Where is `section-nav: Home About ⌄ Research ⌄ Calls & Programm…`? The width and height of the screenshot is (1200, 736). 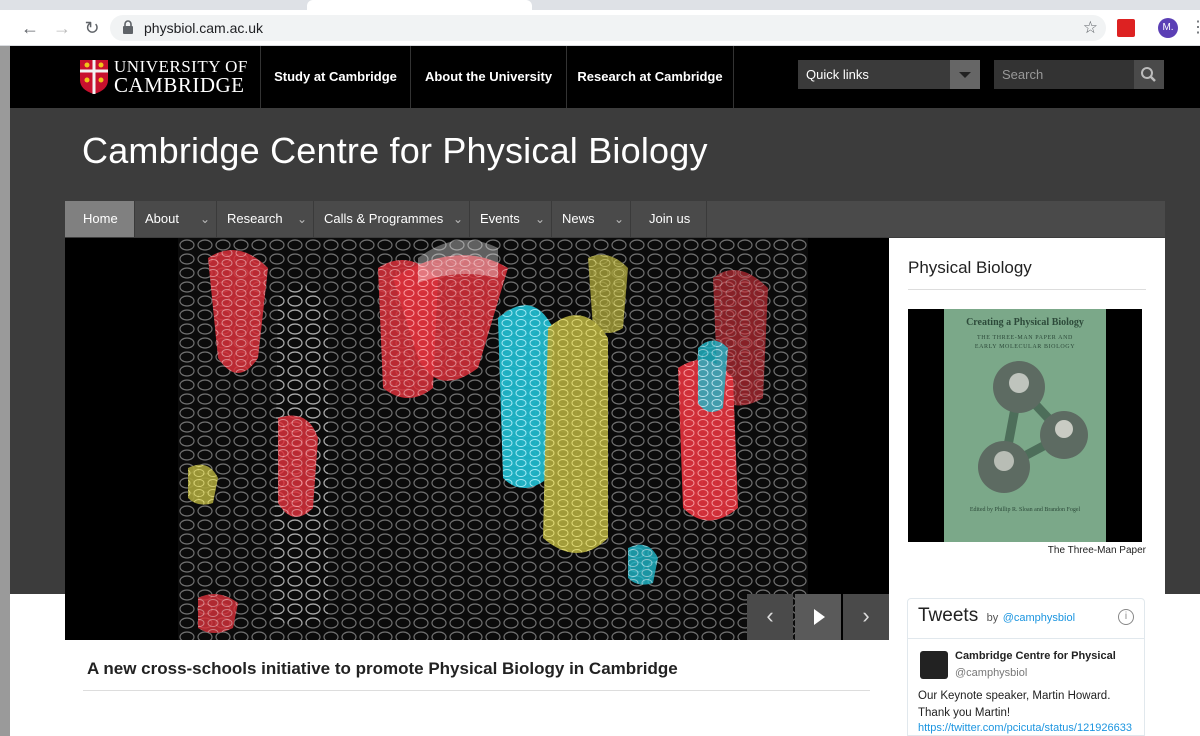 section-nav: Home About ⌄ Research ⌄ Calls & Programm… is located at coordinates (615, 219).